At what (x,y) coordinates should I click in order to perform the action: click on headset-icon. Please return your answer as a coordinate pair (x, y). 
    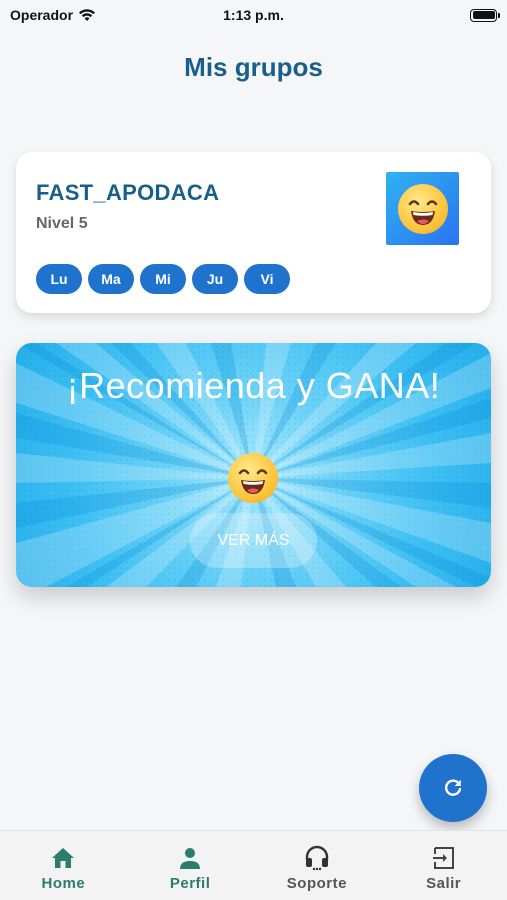
    Looking at the image, I should click on (317, 858).